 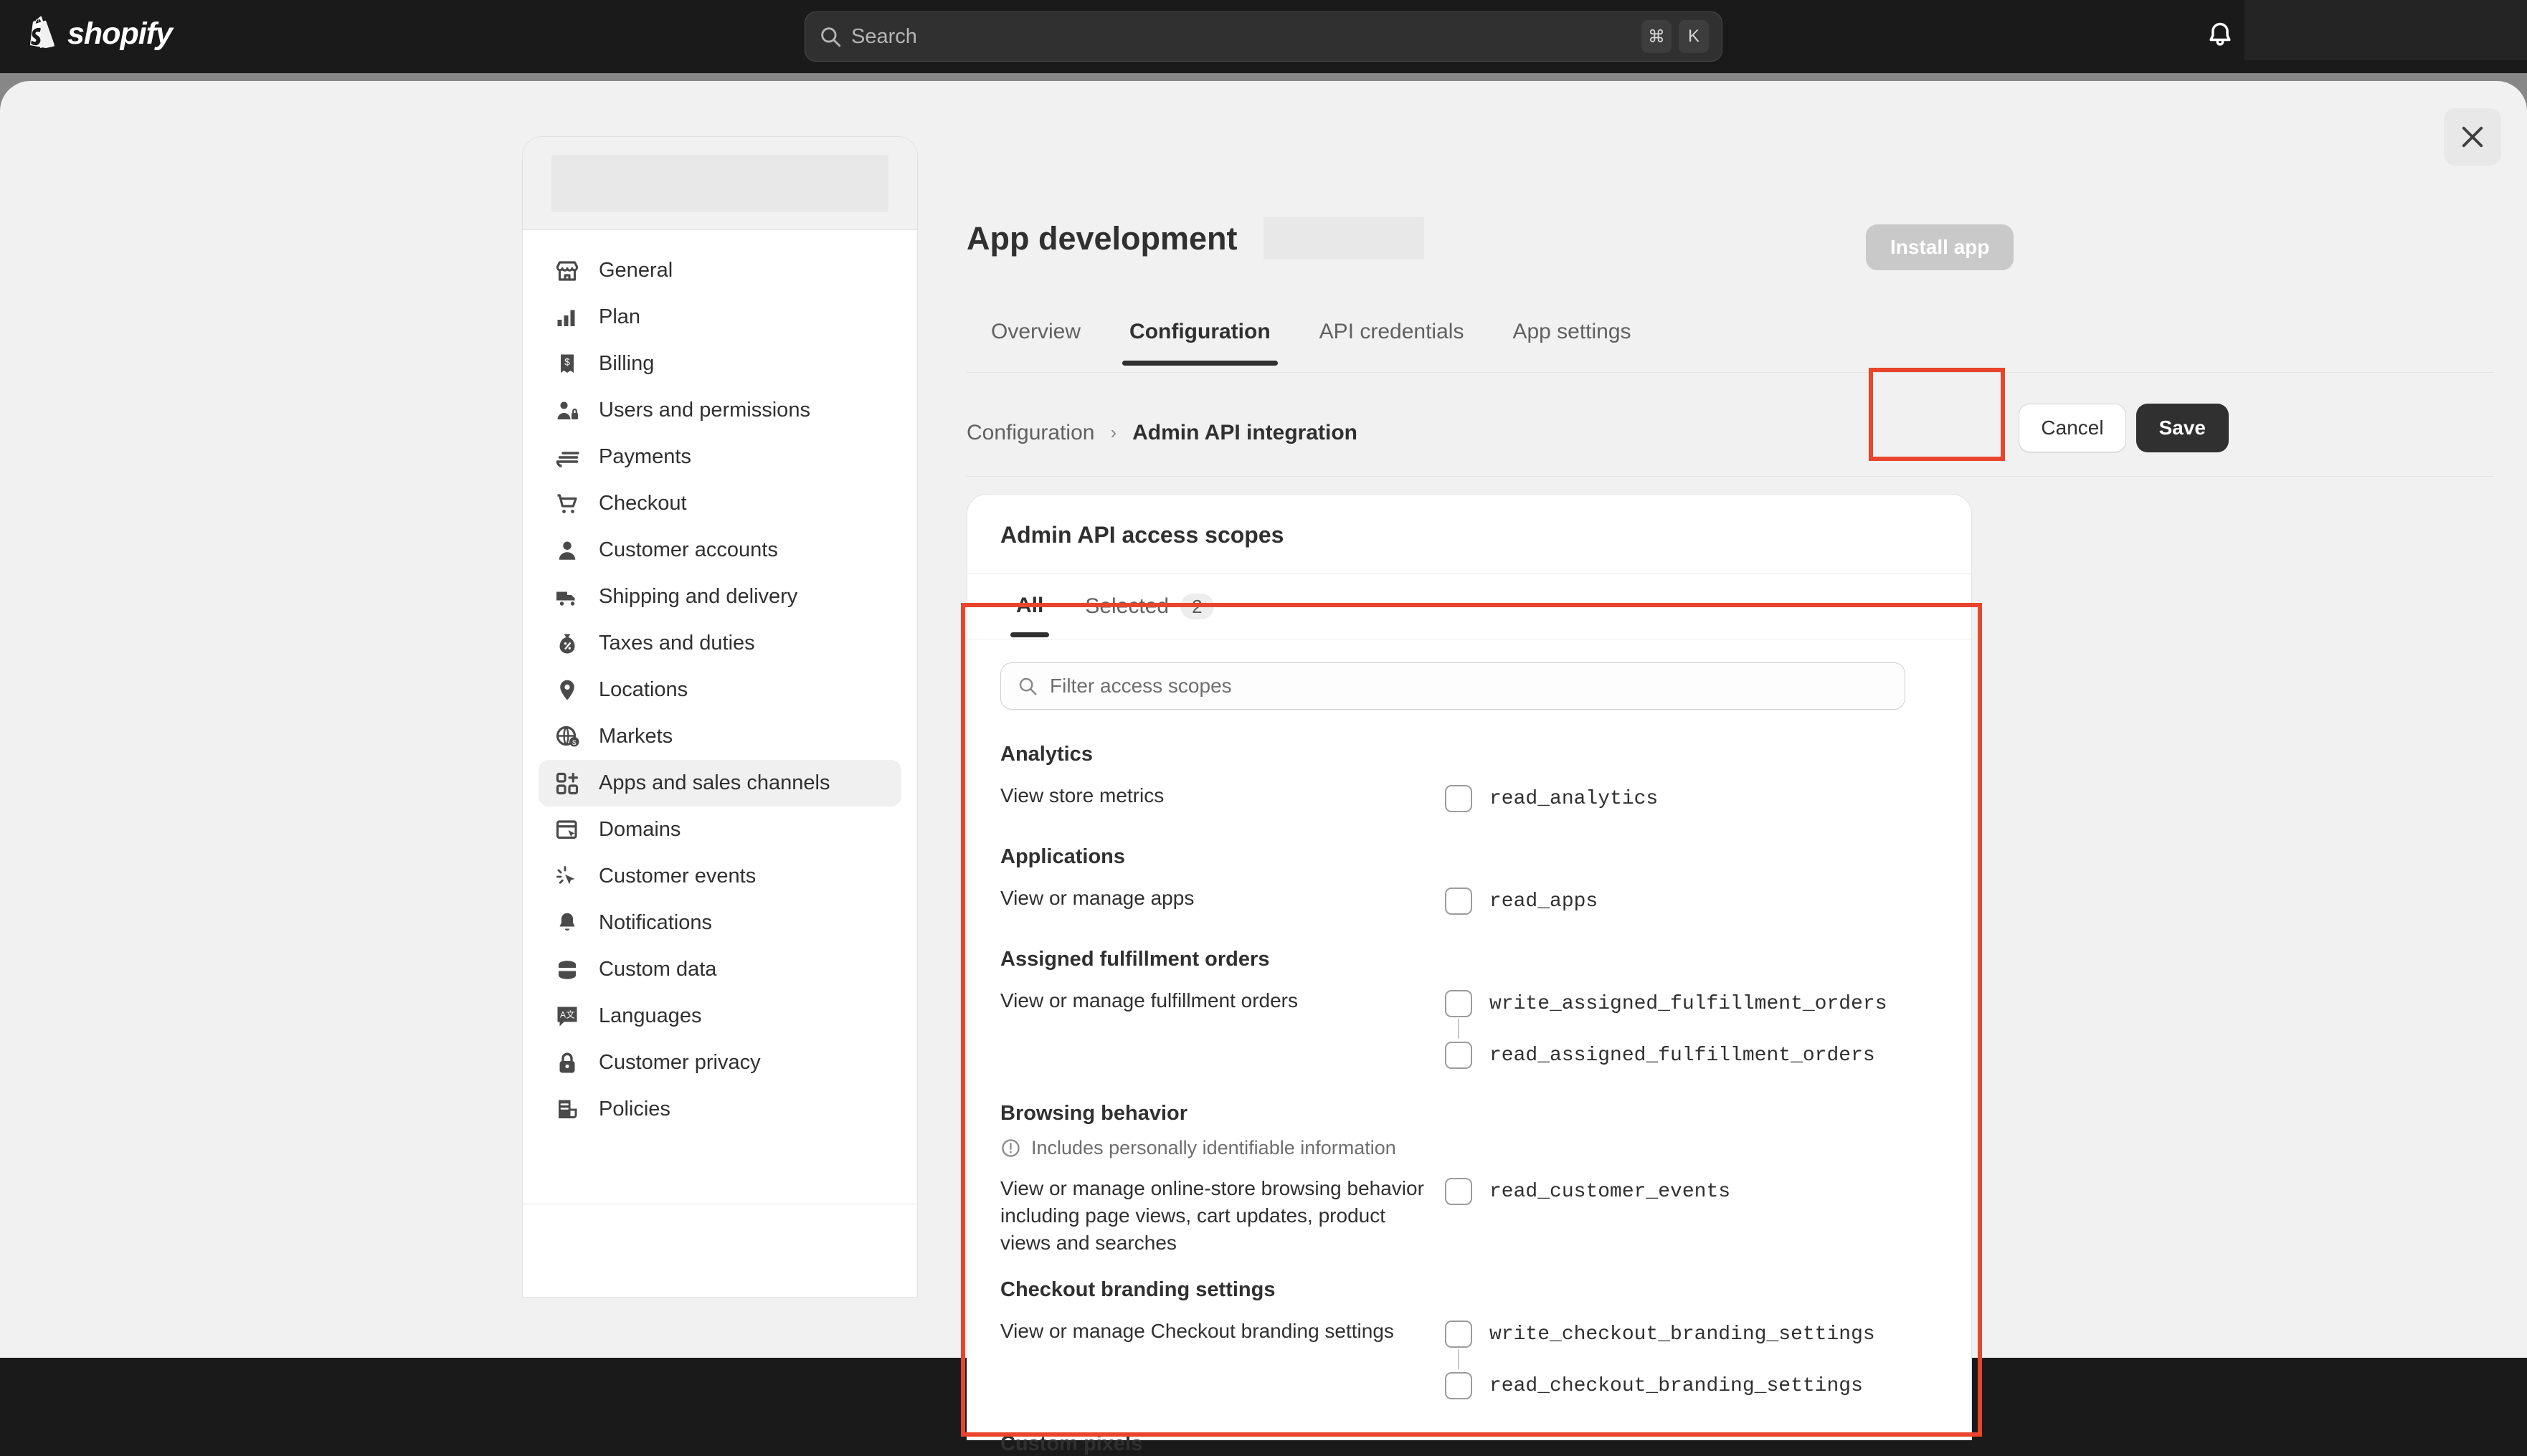 I want to click on sidebar-item-label: General, so click(x=636, y=270).